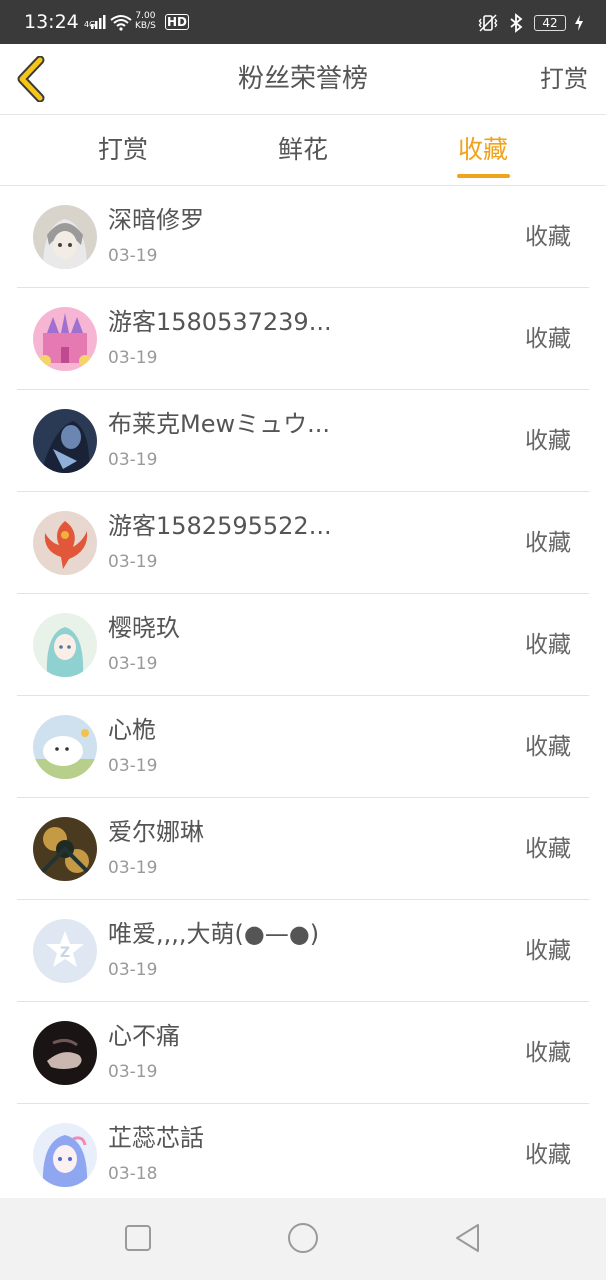 This screenshot has height=1280, width=606. I want to click on circle-icon, so click(303, 1238).